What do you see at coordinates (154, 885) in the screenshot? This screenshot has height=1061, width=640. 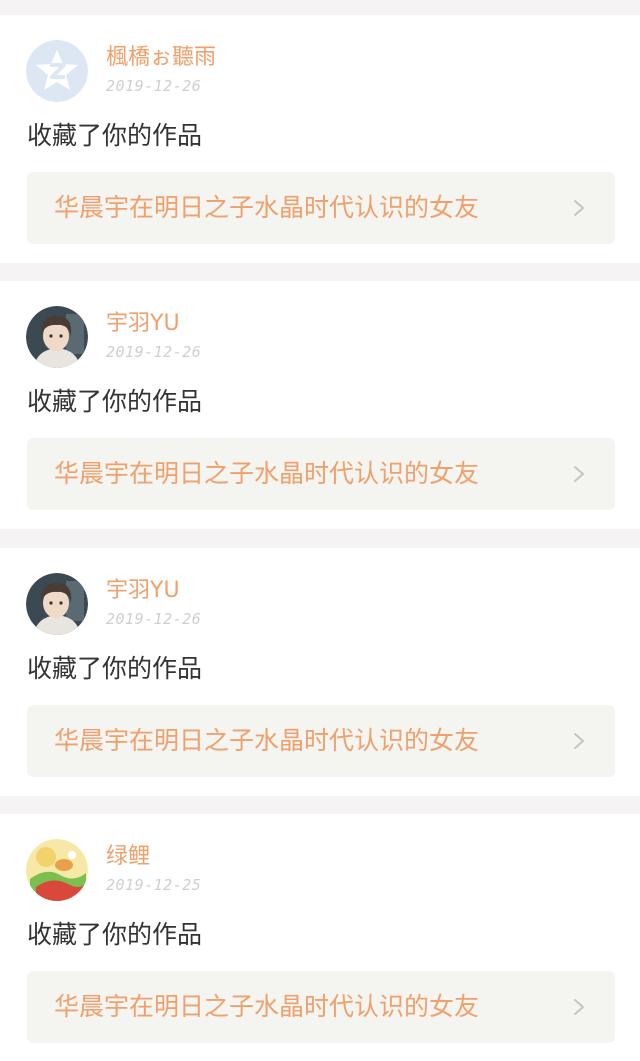 I see `timestamp: 2019-12-25` at bounding box center [154, 885].